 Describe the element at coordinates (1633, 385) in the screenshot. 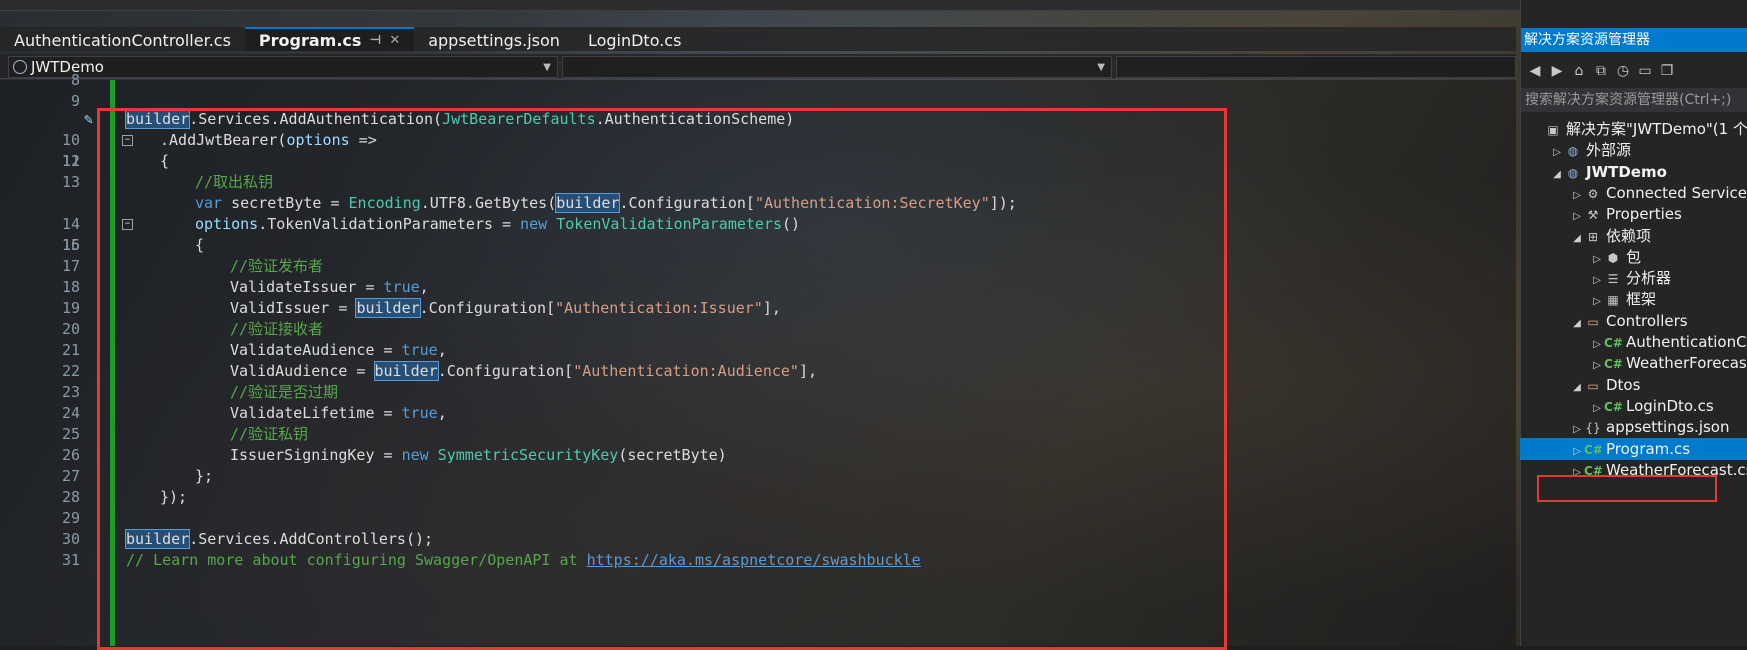

I see `tree-item: ◢ ▭ Dtos` at that location.